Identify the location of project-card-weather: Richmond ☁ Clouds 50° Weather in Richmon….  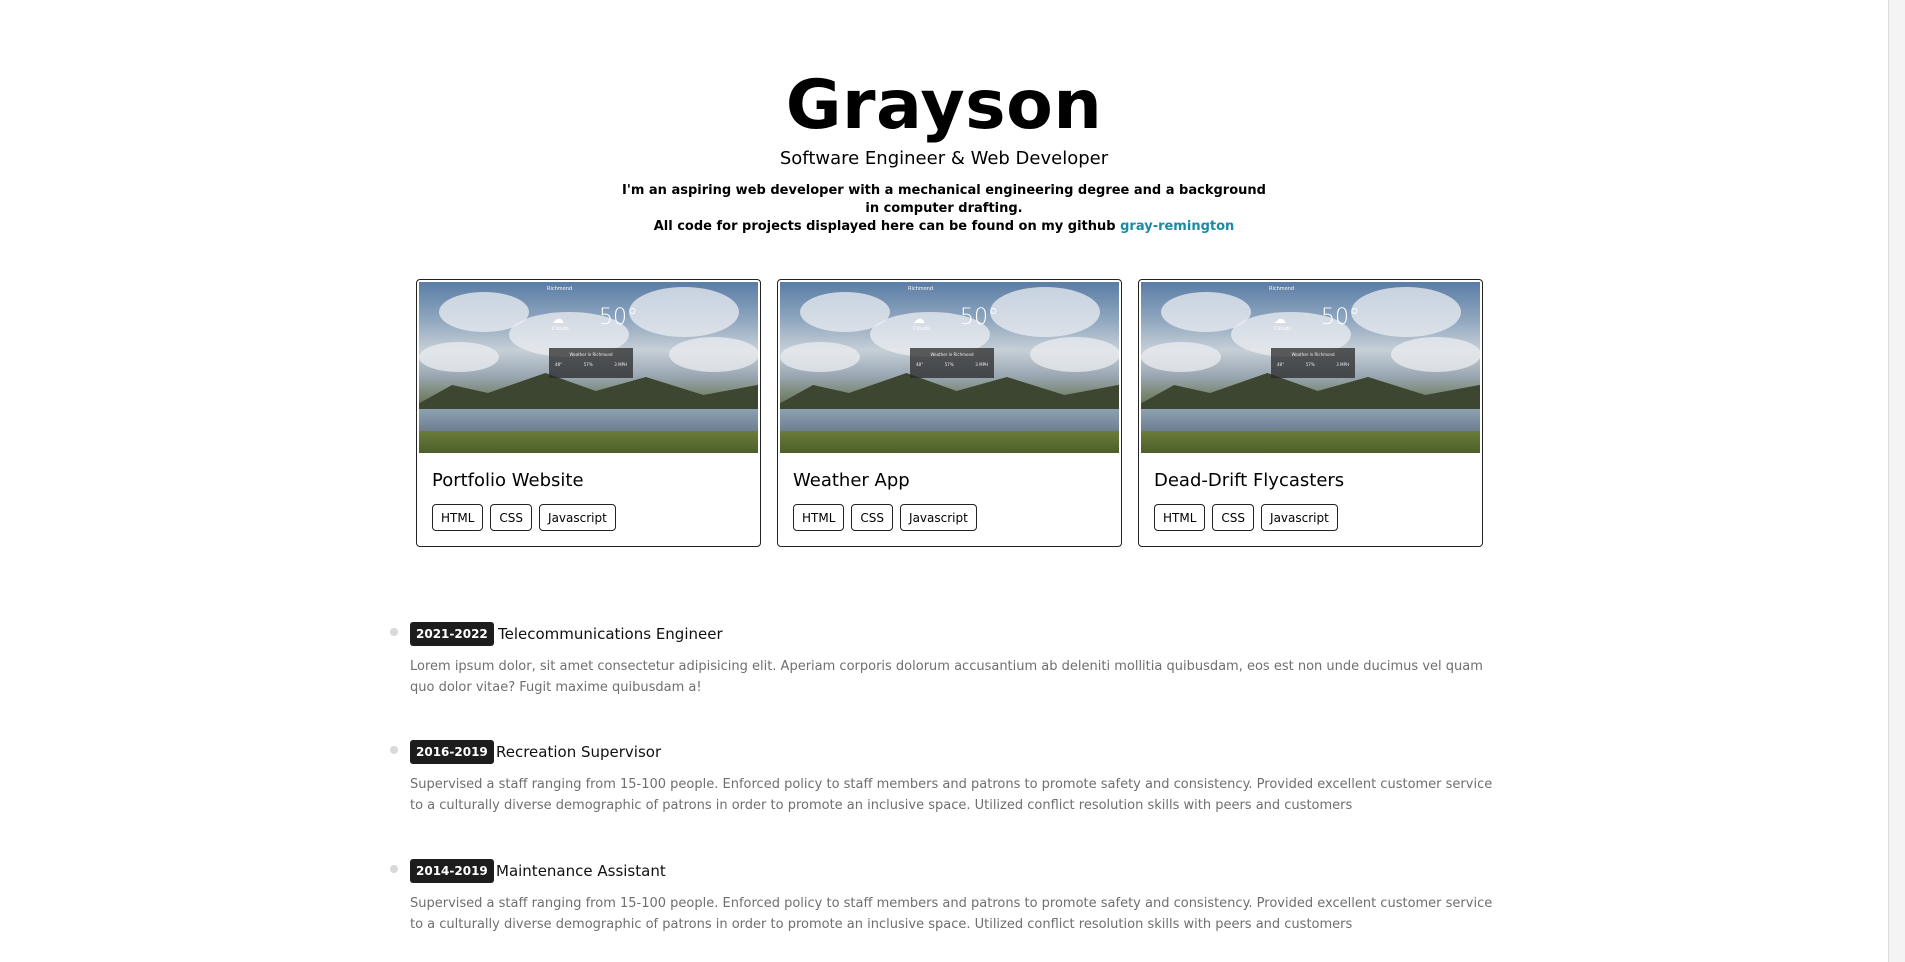
(949, 413).